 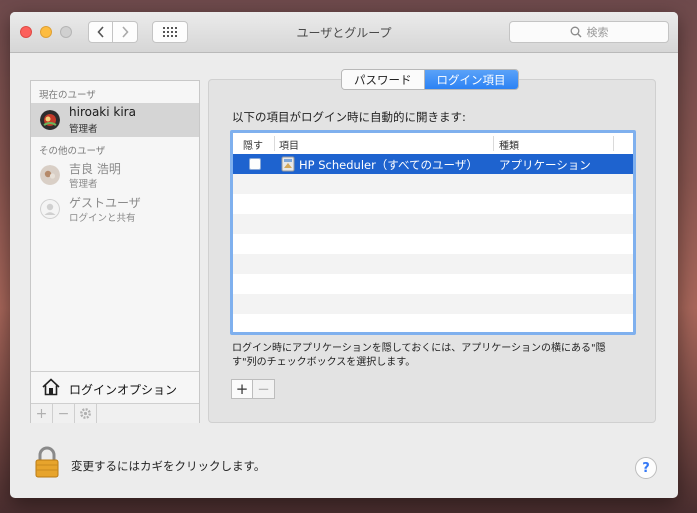 What do you see at coordinates (344, 32) in the screenshot?
I see `title-bar: ユーザとグループ 検索` at bounding box center [344, 32].